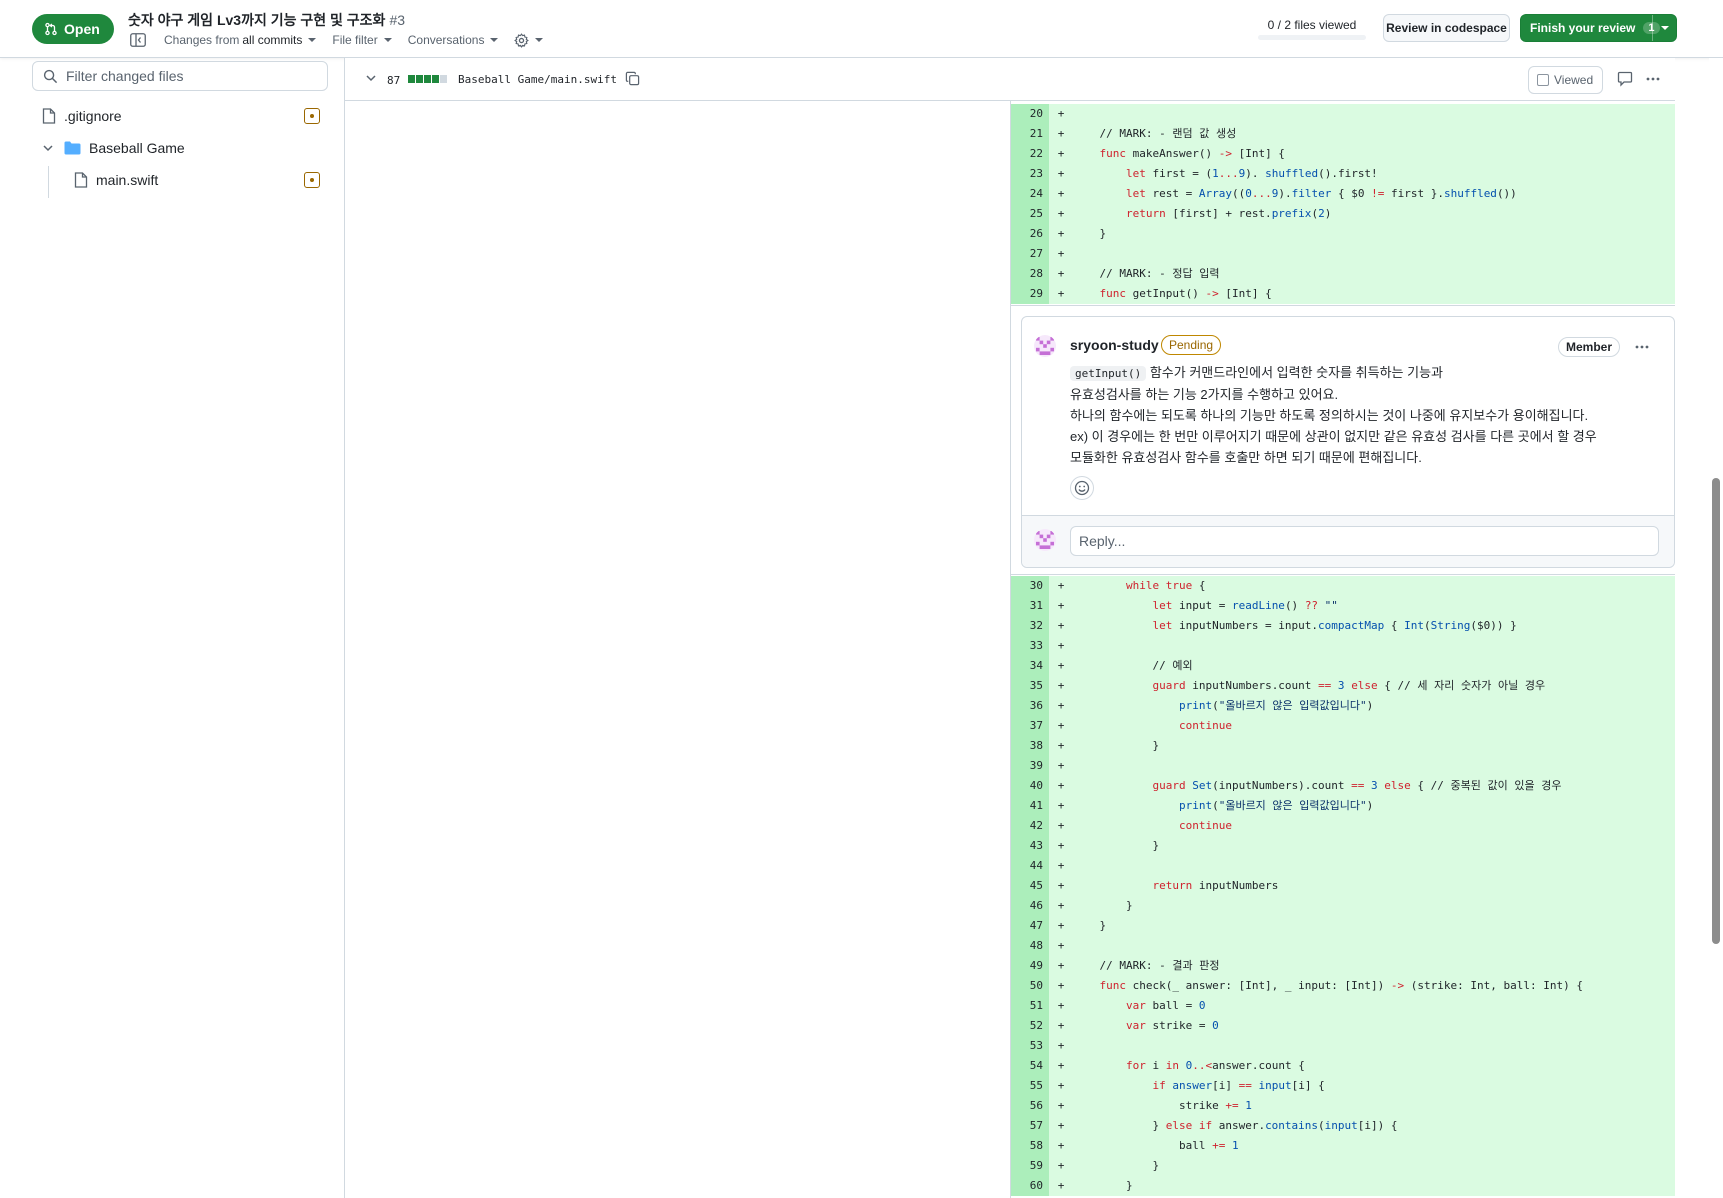  Describe the element at coordinates (1030, 966) in the screenshot. I see `line-number: 49` at that location.